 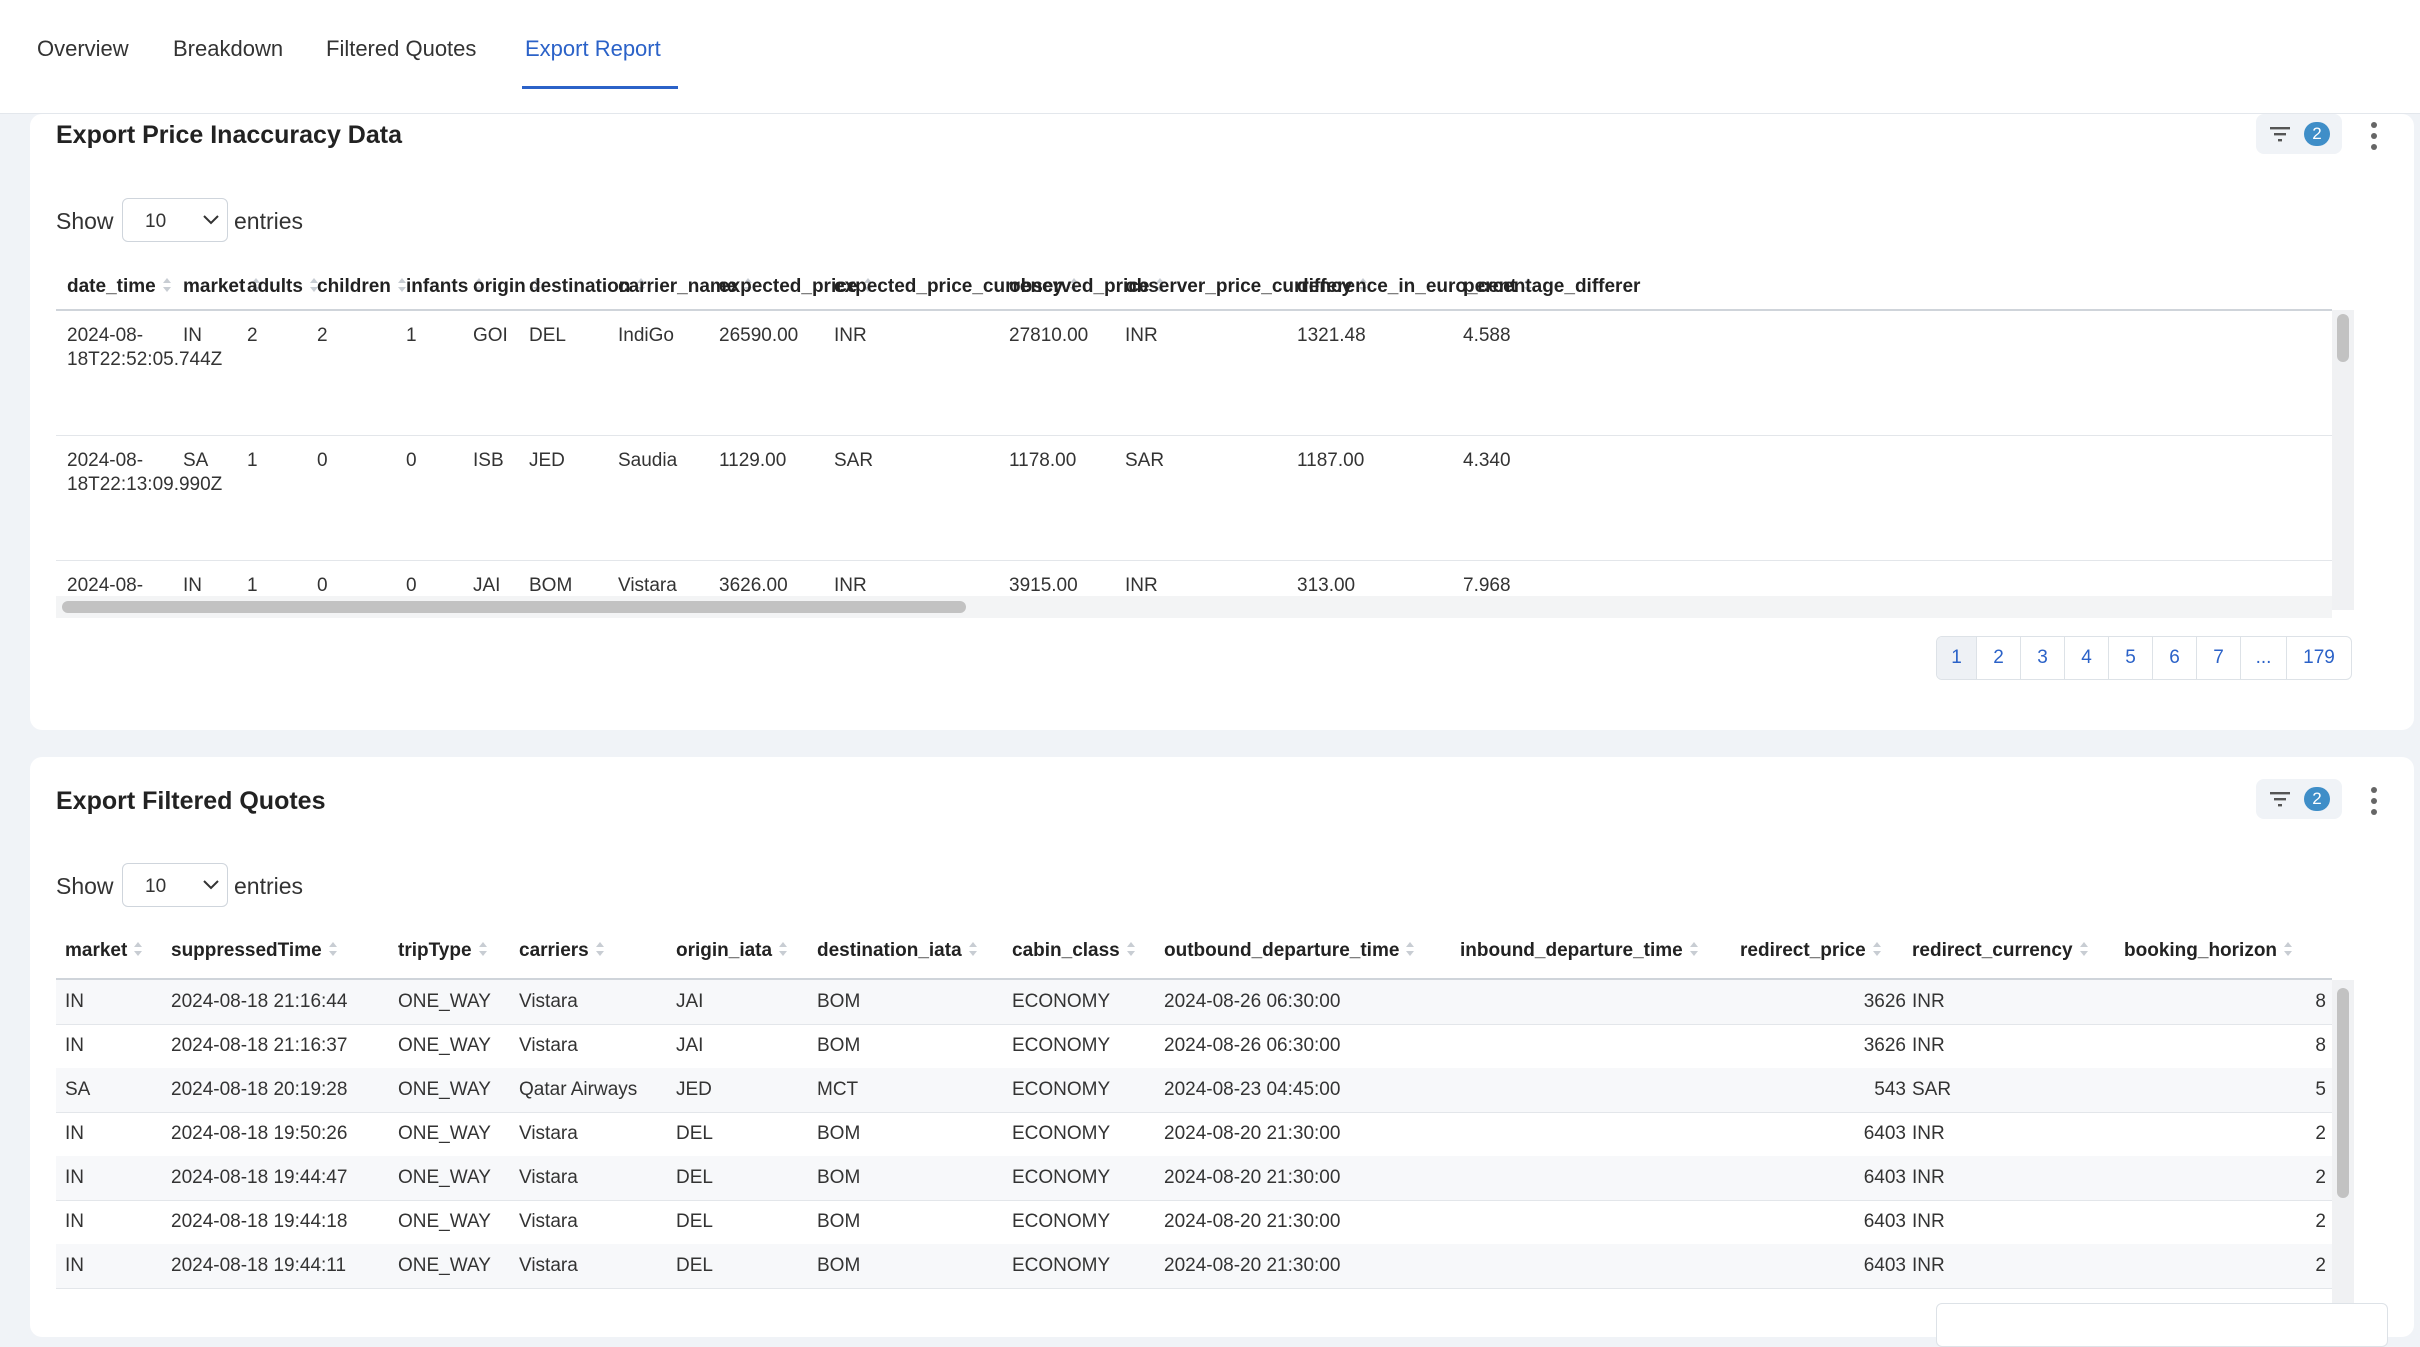 What do you see at coordinates (83, 49) in the screenshot?
I see `tab-overview: Overview` at bounding box center [83, 49].